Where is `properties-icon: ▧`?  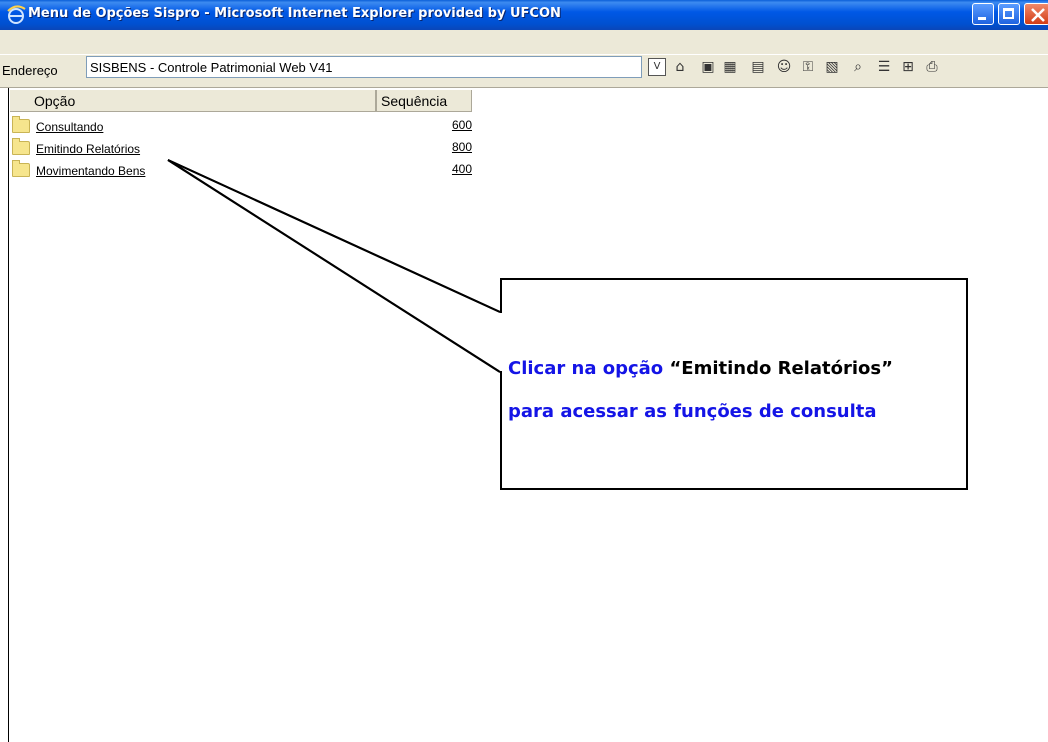
properties-icon: ▧ is located at coordinates (832, 67).